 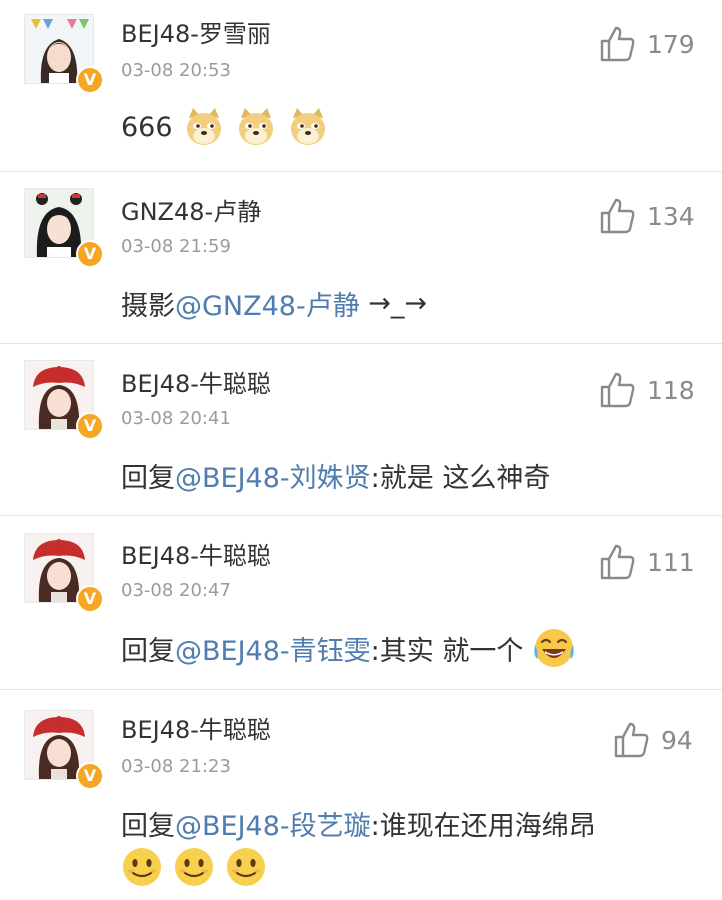 What do you see at coordinates (483, 826) in the screenshot?
I see `comment-body: :谁现在还用海绵昂` at bounding box center [483, 826].